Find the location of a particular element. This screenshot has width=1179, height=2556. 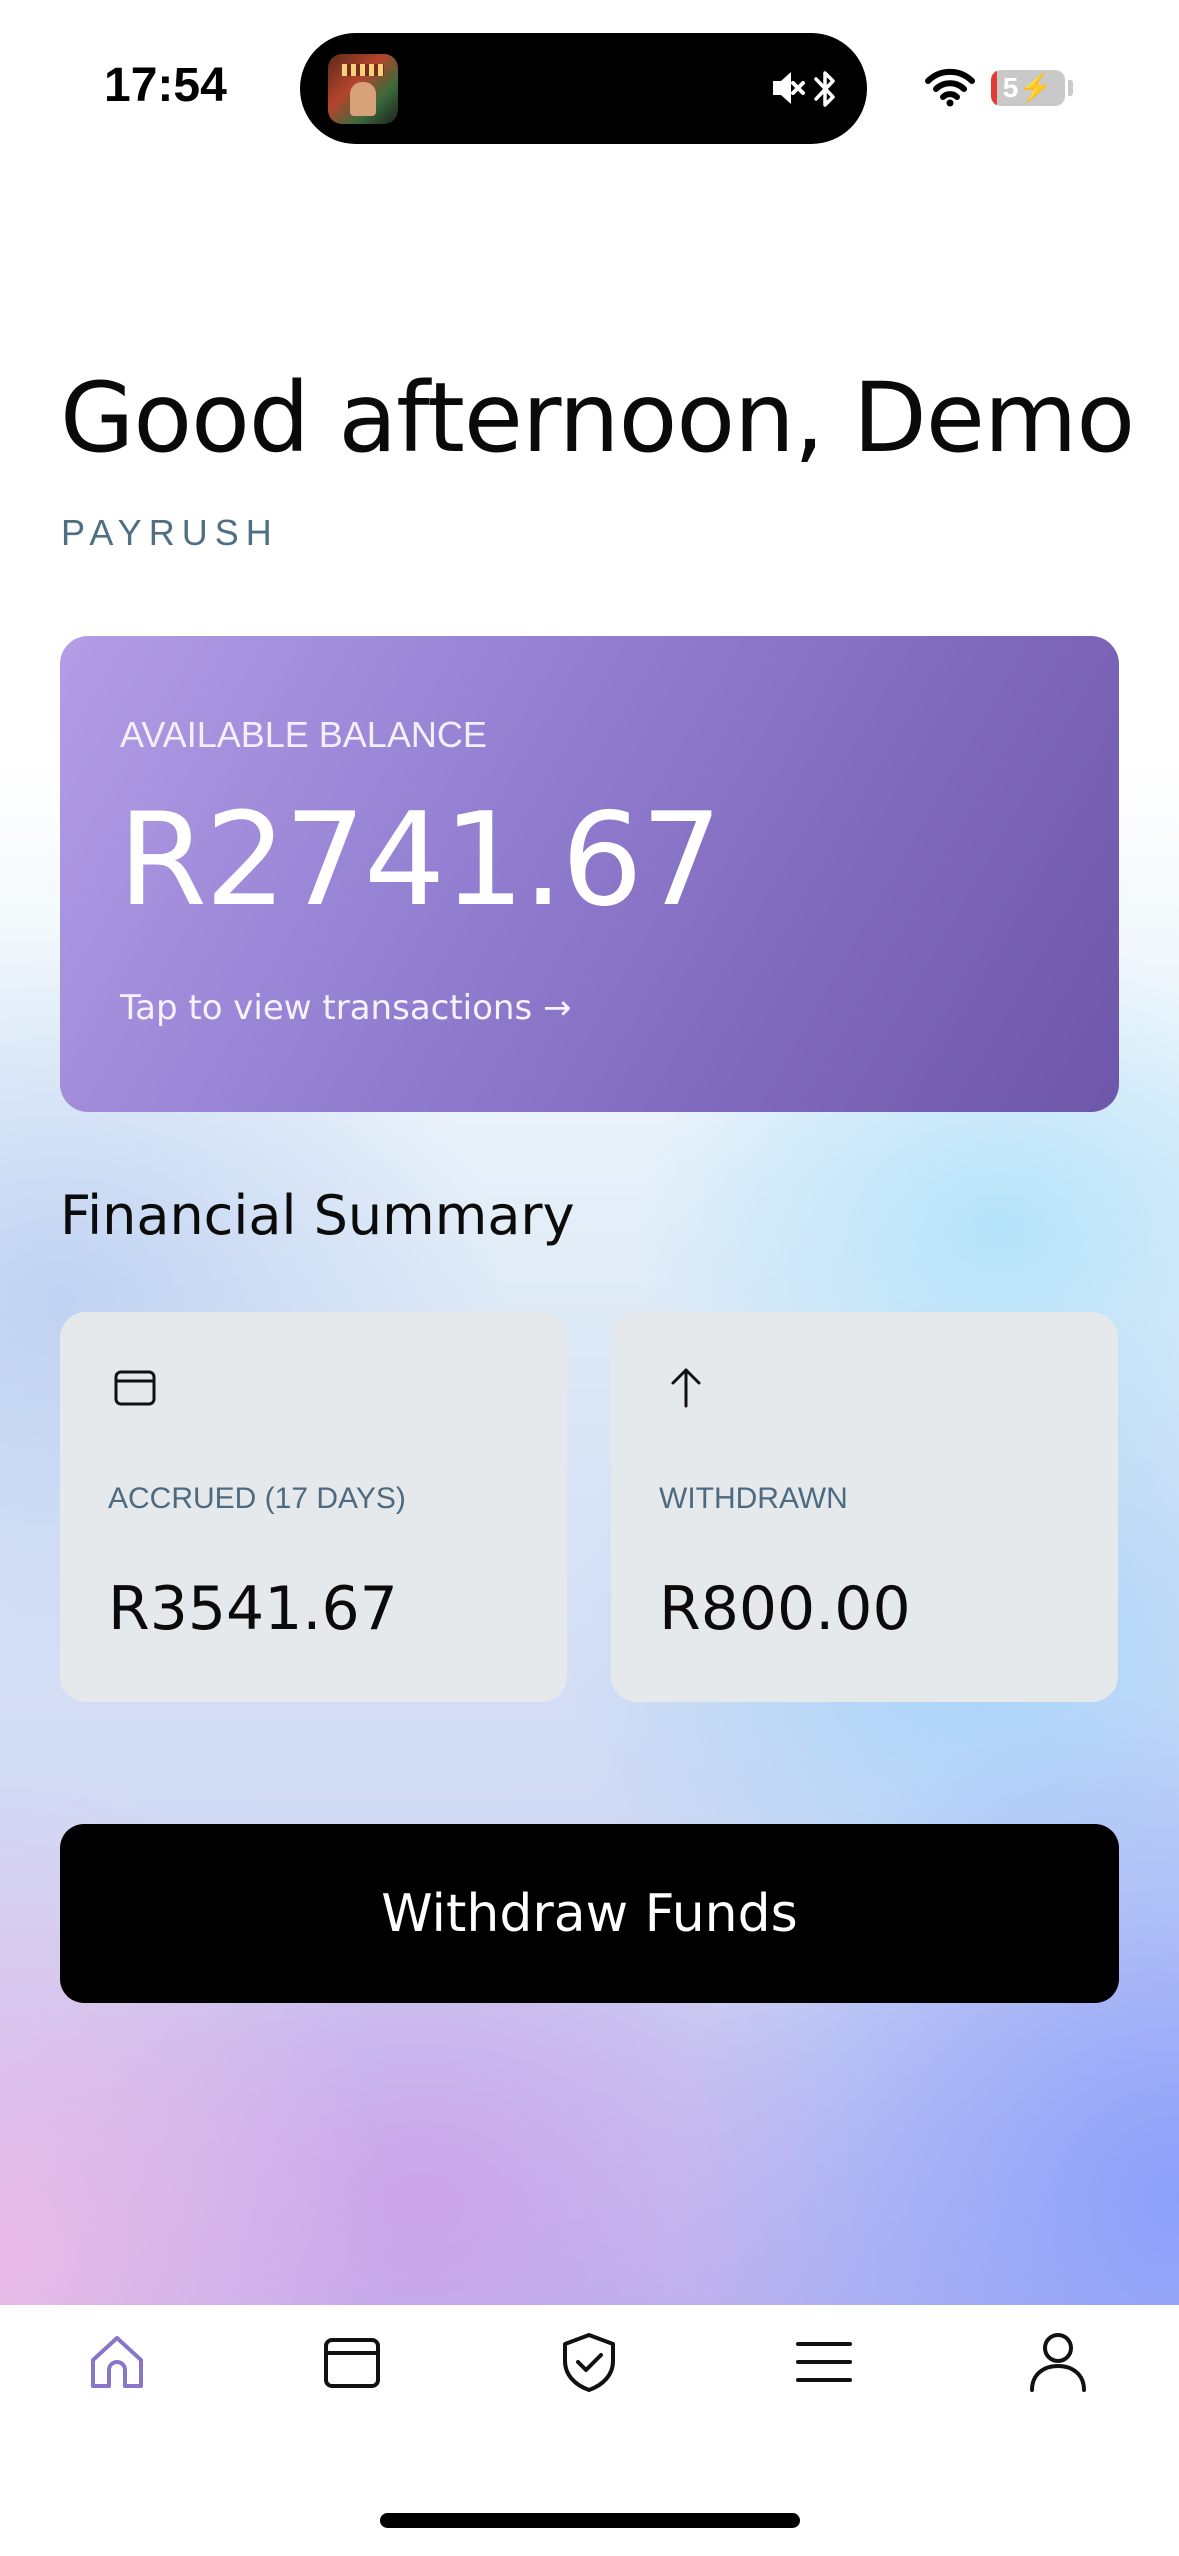

withdrawn-label: WITHDRAWN is located at coordinates (753, 1498).